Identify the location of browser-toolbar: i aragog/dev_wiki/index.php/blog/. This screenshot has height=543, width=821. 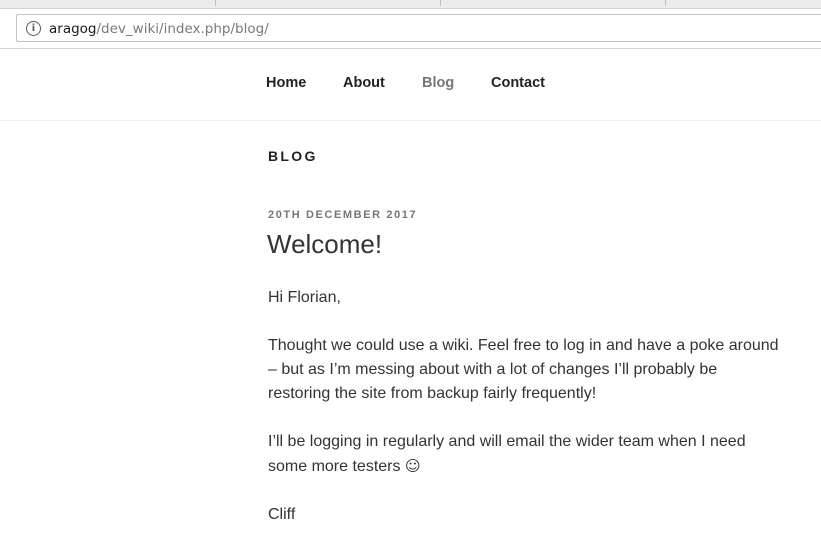
(410, 29).